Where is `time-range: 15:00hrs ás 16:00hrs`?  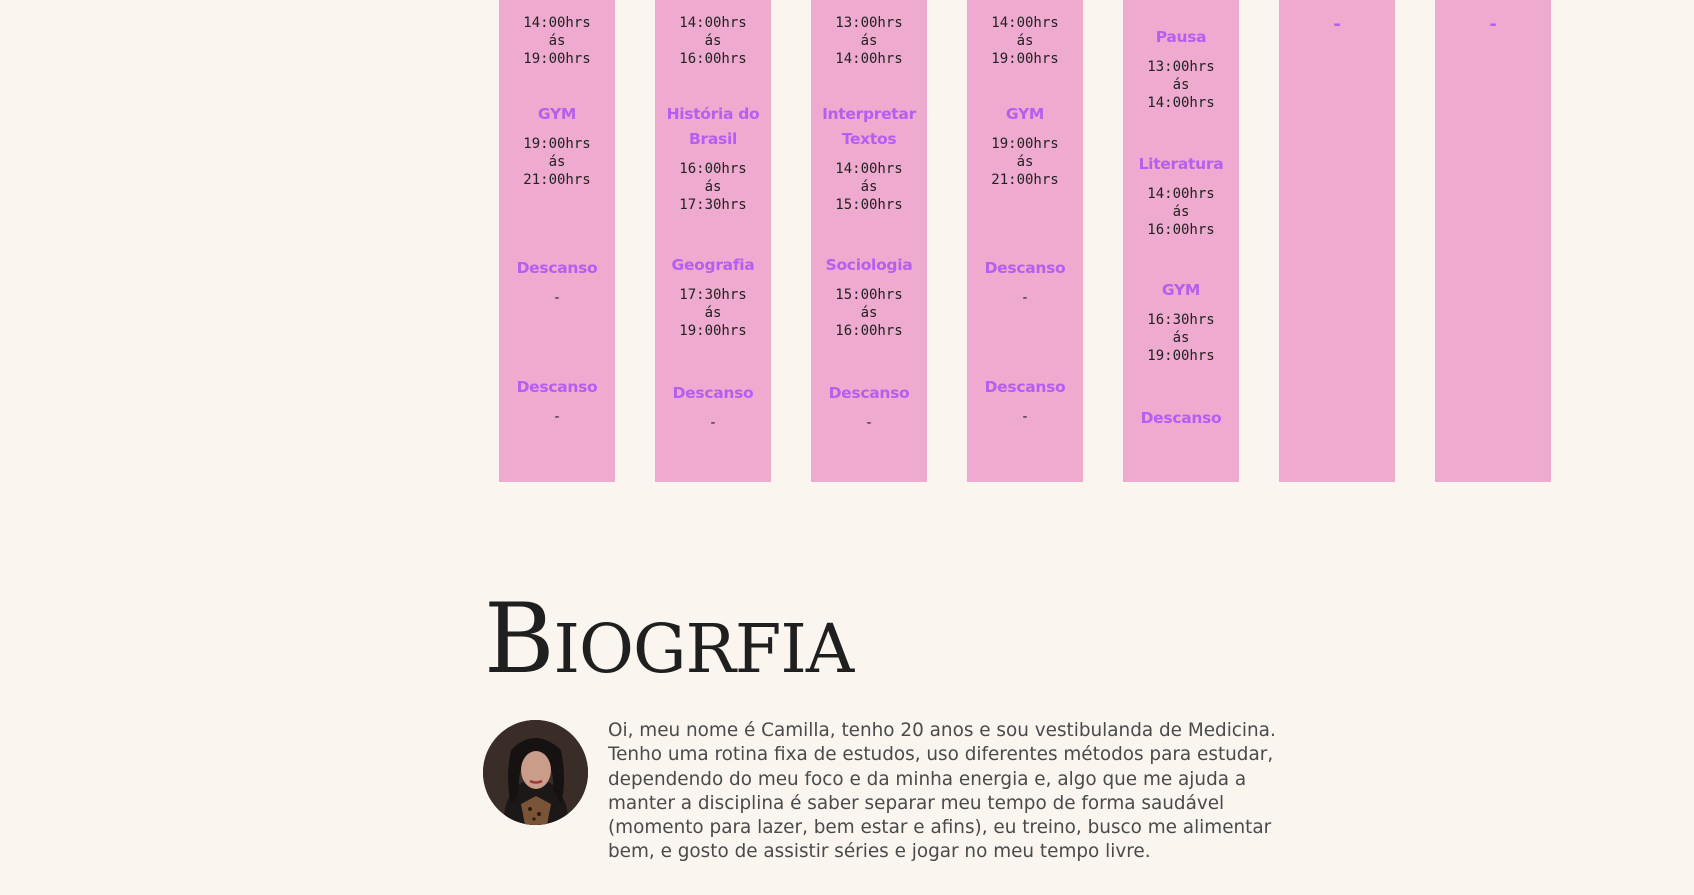
time-range: 15:00hrs ás 16:00hrs is located at coordinates (869, 313).